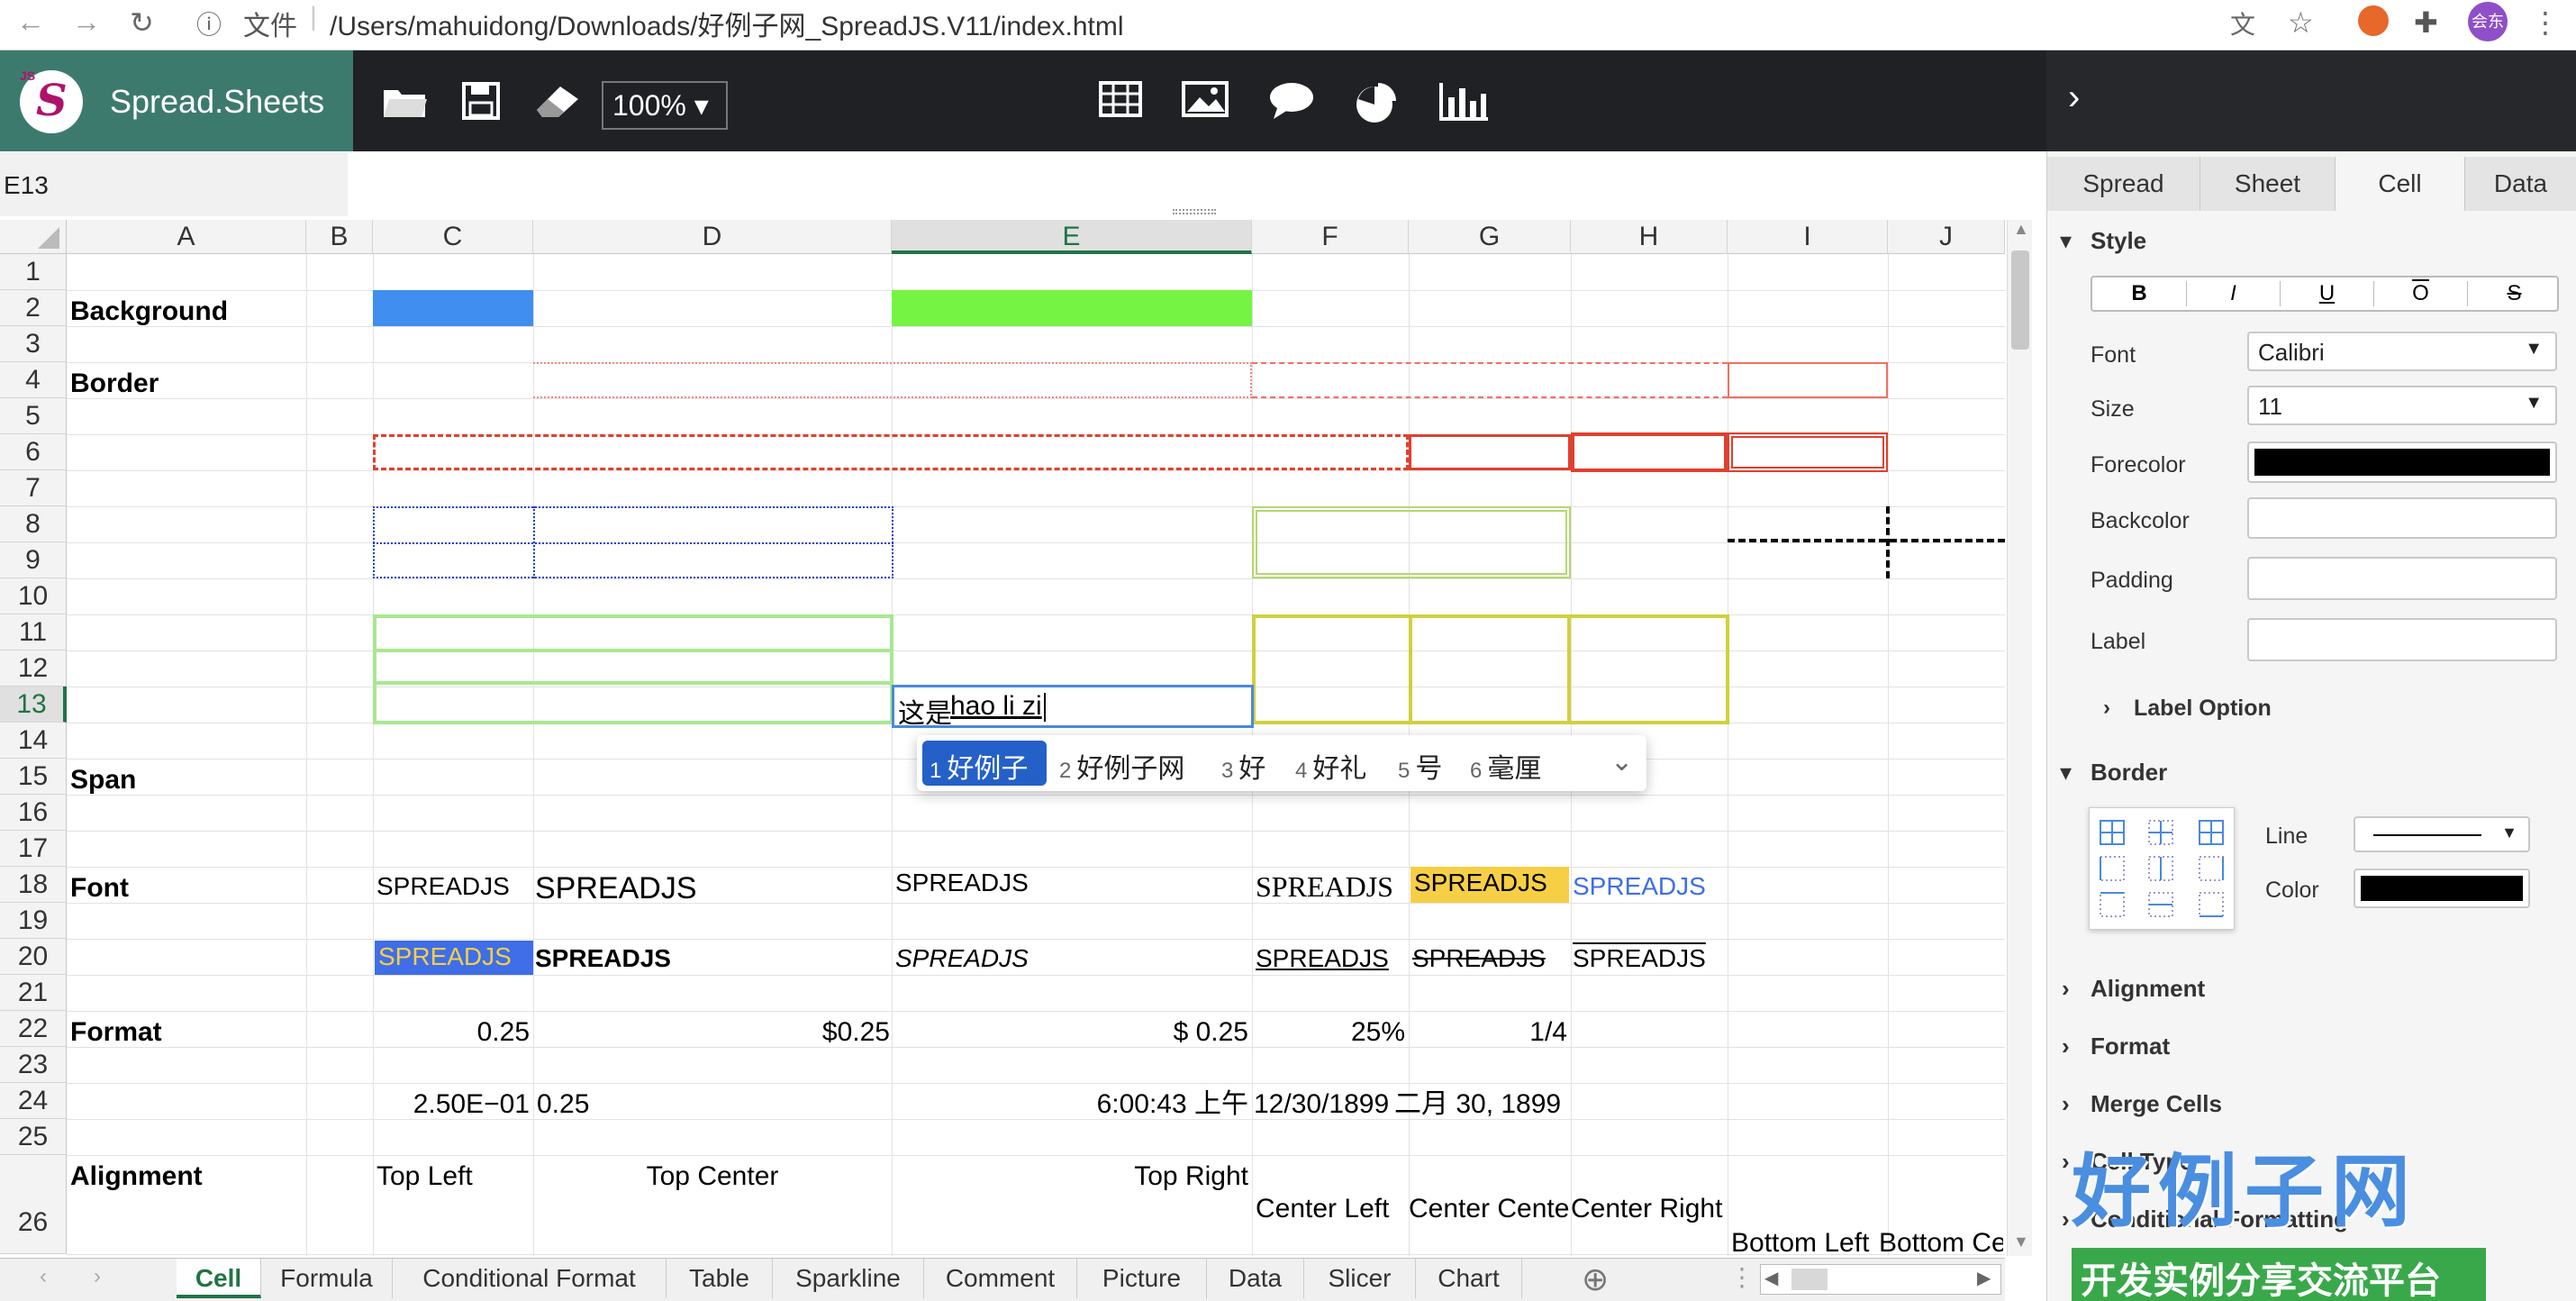 Image resolution: width=2576 pixels, height=1301 pixels. What do you see at coordinates (33, 849) in the screenshot?
I see `row-header: 17` at bounding box center [33, 849].